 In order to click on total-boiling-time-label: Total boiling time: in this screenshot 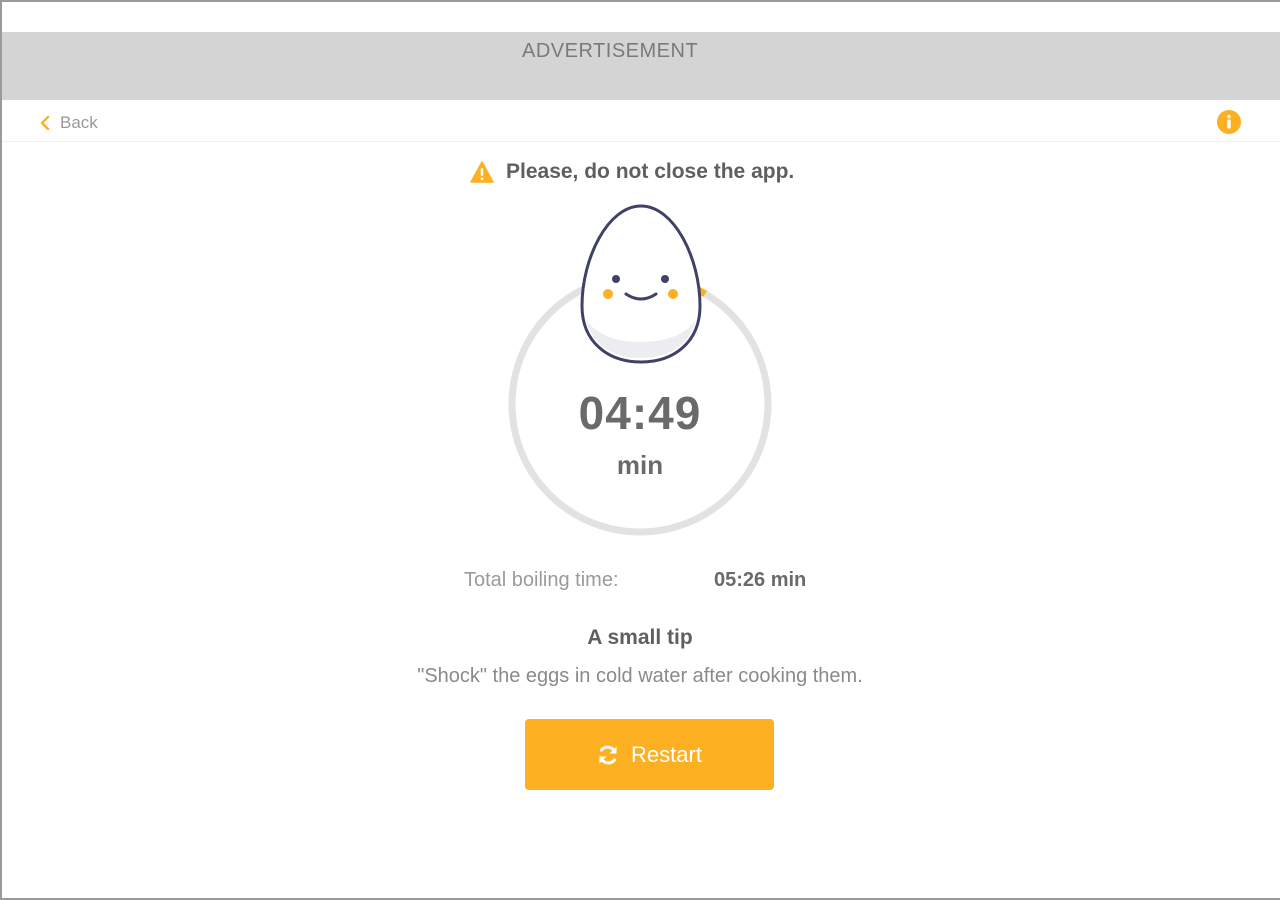, I will do `click(541, 580)`.